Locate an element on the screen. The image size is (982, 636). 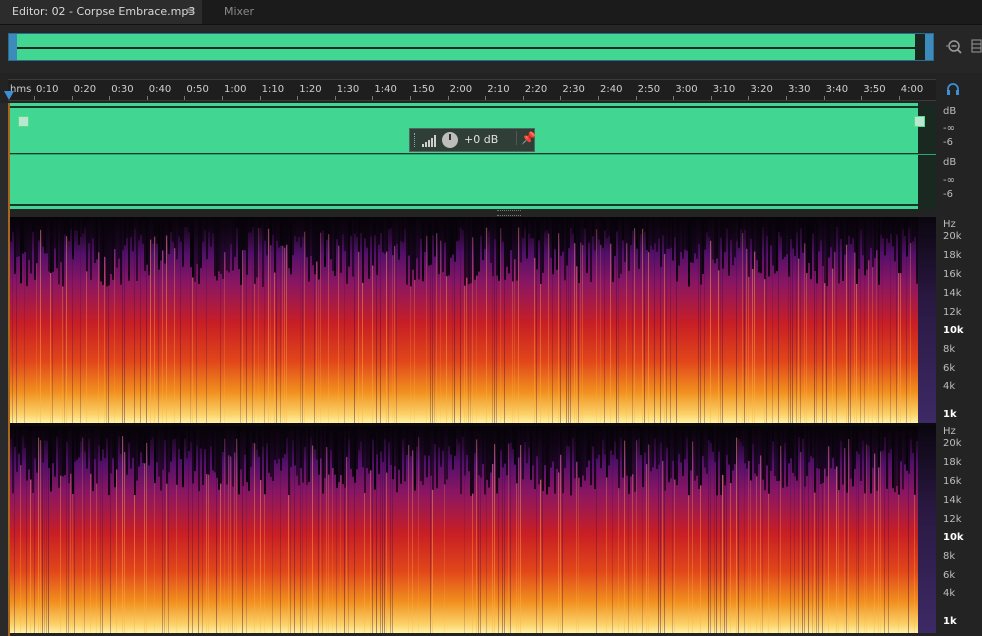
hz-tick: 14k is located at coordinates (952, 293).